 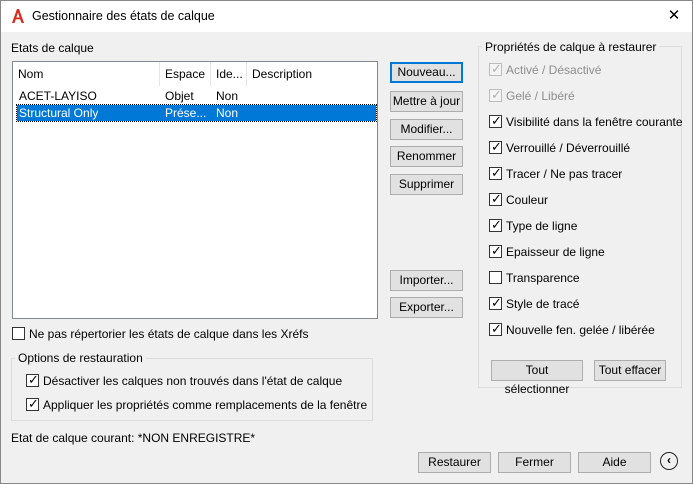 I want to click on disable-missing-layers-checkbox: ✓, so click(x=32, y=379).